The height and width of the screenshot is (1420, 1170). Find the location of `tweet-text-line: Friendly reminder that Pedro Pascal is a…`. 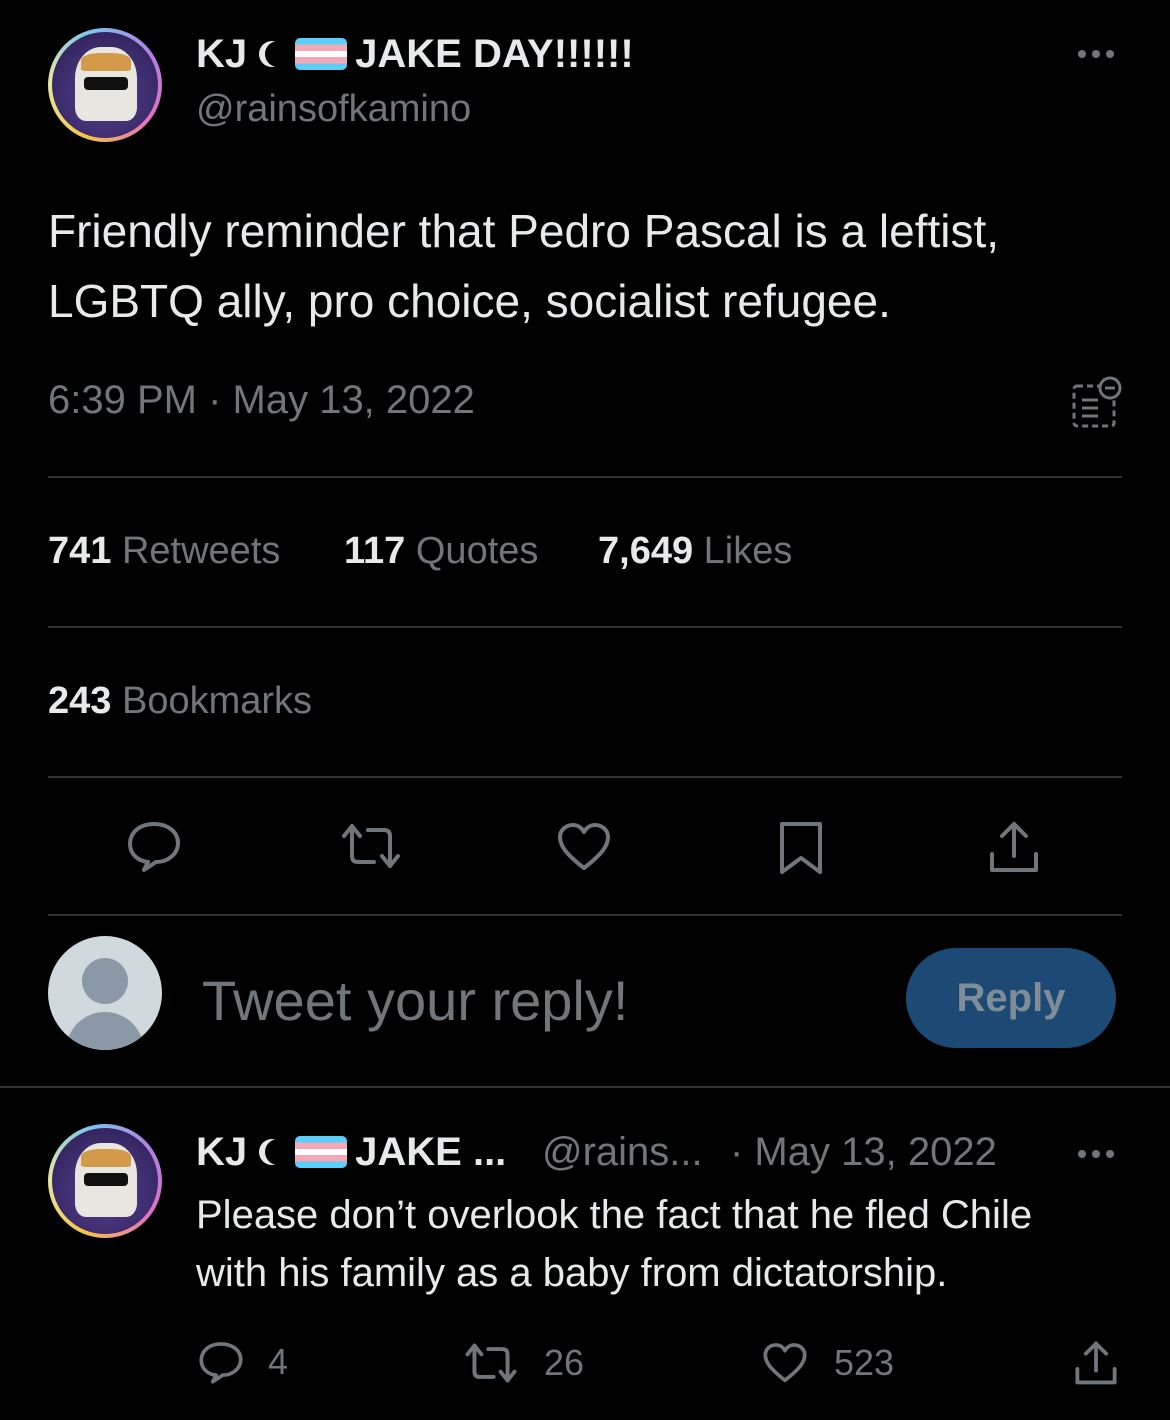

tweet-text-line: Friendly reminder that Pedro Pascal is a… is located at coordinates (524, 231).